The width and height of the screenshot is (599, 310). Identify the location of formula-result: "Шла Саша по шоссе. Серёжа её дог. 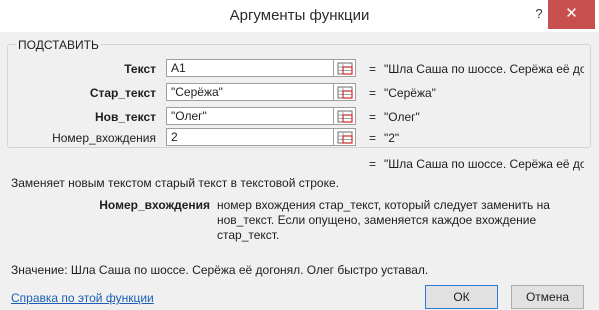
(484, 164).